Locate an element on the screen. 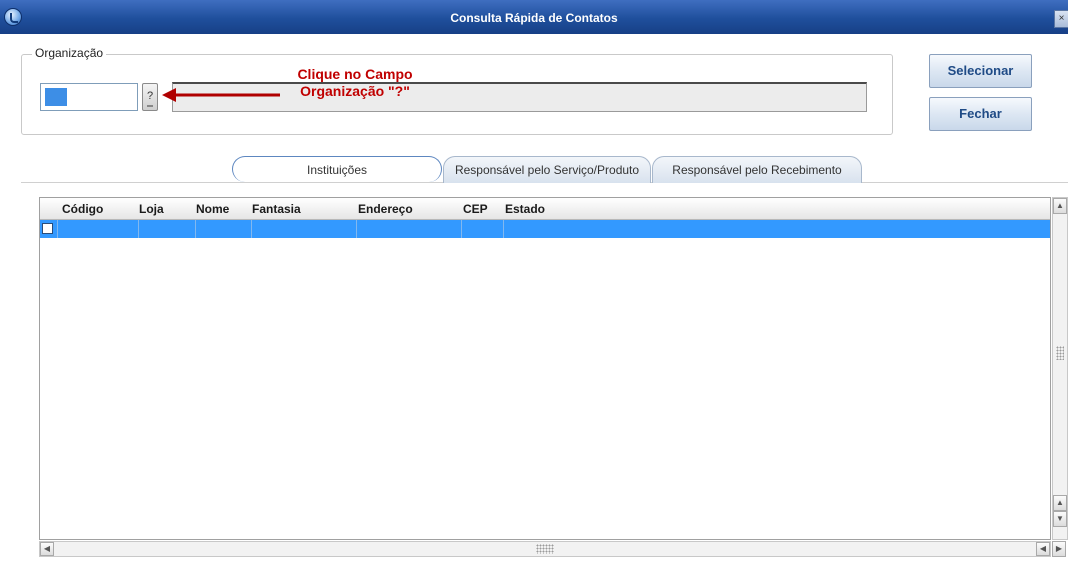  window-title: Consulta Rápida de Contatos is located at coordinates (534, 18).